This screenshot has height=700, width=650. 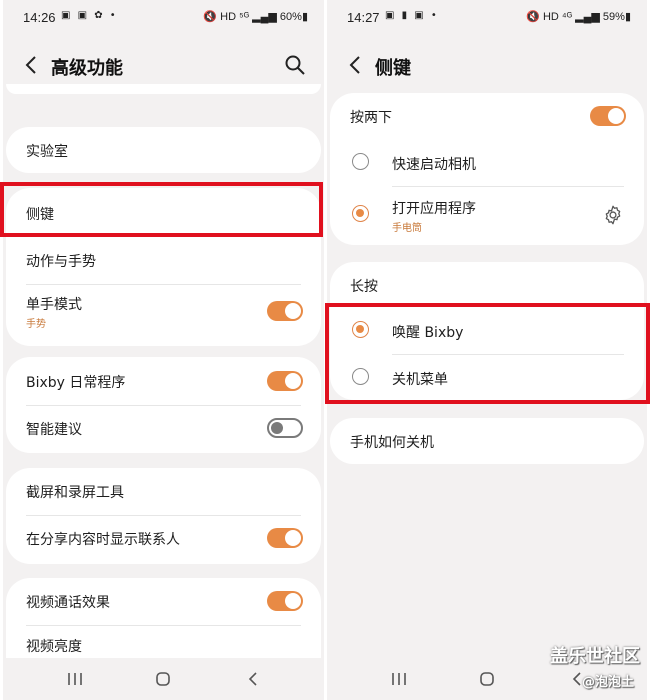 I want to click on status-bar: 14:27 ▣ ▮ ▣ • 🔇 HD ⁴ᴳ ▂▄▆ 59%▮, so click(x=487, y=17).